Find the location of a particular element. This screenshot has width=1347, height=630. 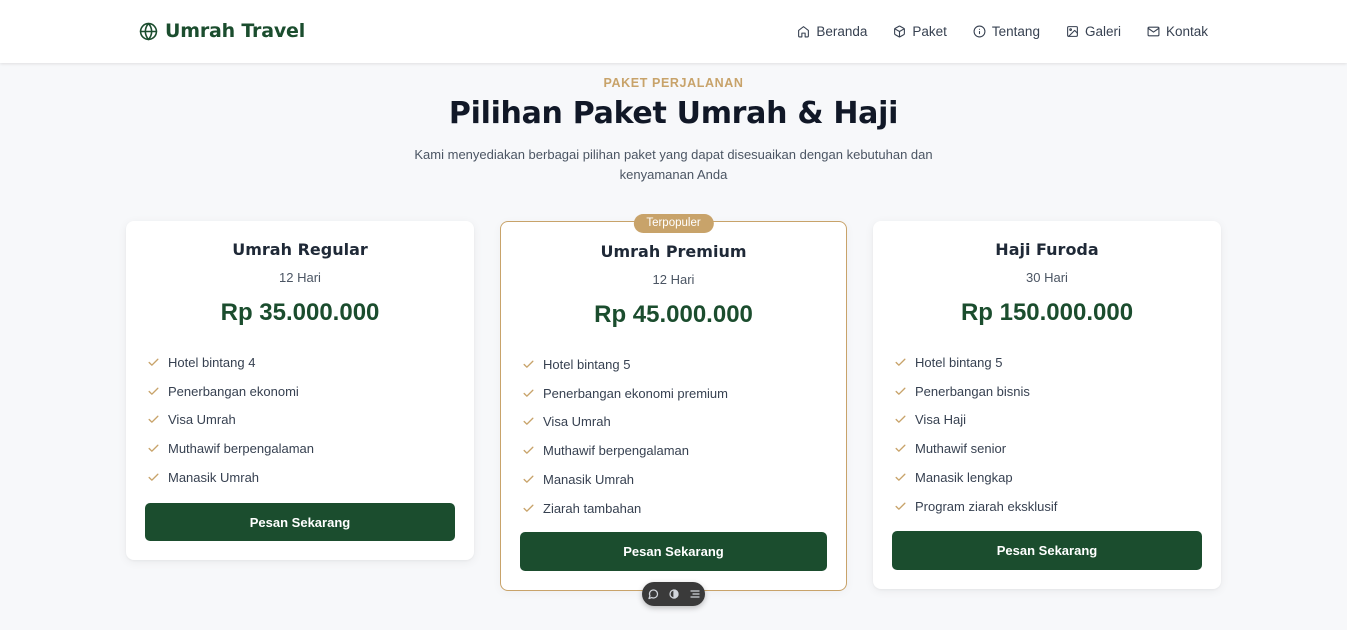

floating-toolbar is located at coordinates (673, 594).